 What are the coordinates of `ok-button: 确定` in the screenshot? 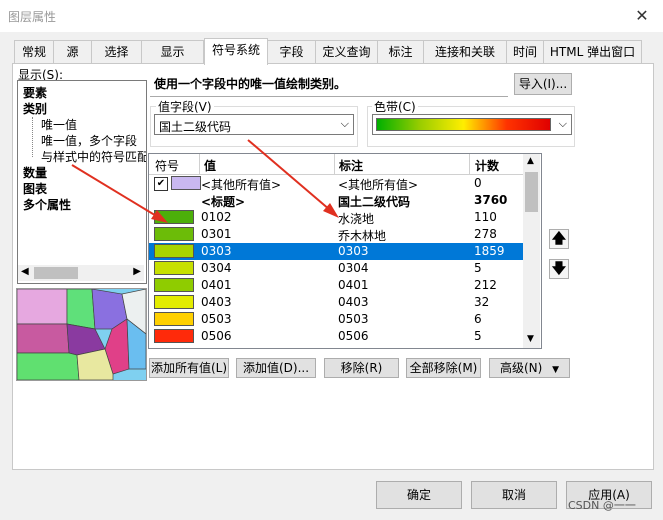 It's located at (419, 495).